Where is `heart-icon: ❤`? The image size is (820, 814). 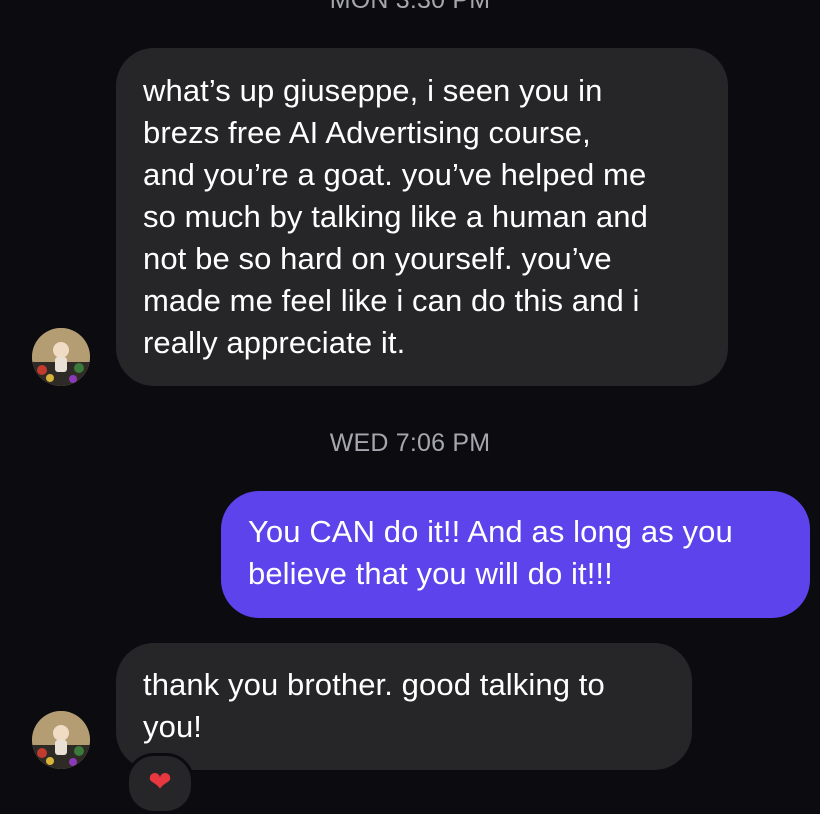
heart-icon: ❤ is located at coordinates (160, 781).